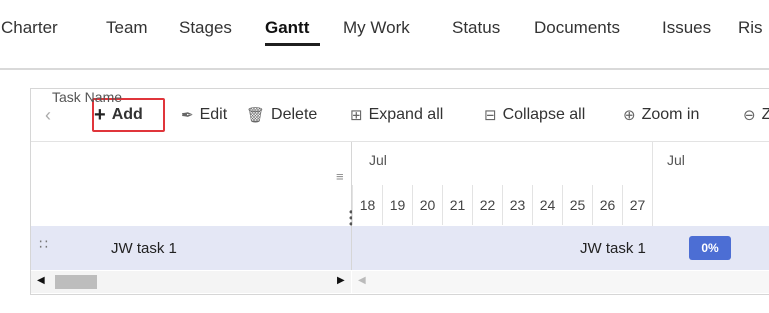 The image size is (769, 313). Describe the element at coordinates (367, 205) in the screenshot. I see `day-cell: 18` at that location.